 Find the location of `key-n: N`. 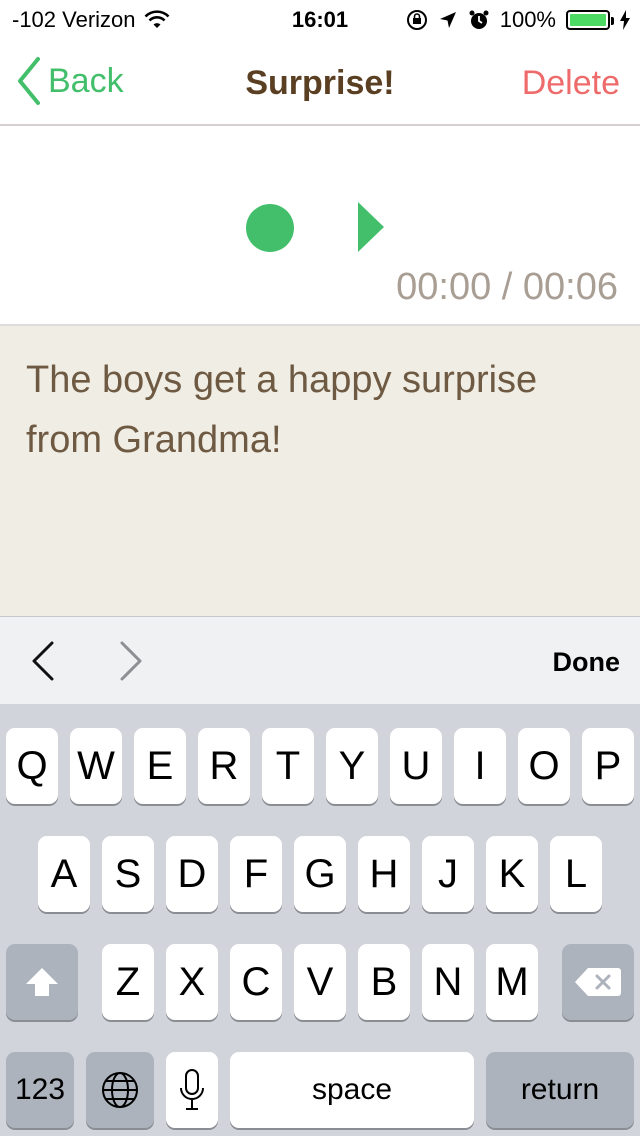

key-n: N is located at coordinates (448, 982).